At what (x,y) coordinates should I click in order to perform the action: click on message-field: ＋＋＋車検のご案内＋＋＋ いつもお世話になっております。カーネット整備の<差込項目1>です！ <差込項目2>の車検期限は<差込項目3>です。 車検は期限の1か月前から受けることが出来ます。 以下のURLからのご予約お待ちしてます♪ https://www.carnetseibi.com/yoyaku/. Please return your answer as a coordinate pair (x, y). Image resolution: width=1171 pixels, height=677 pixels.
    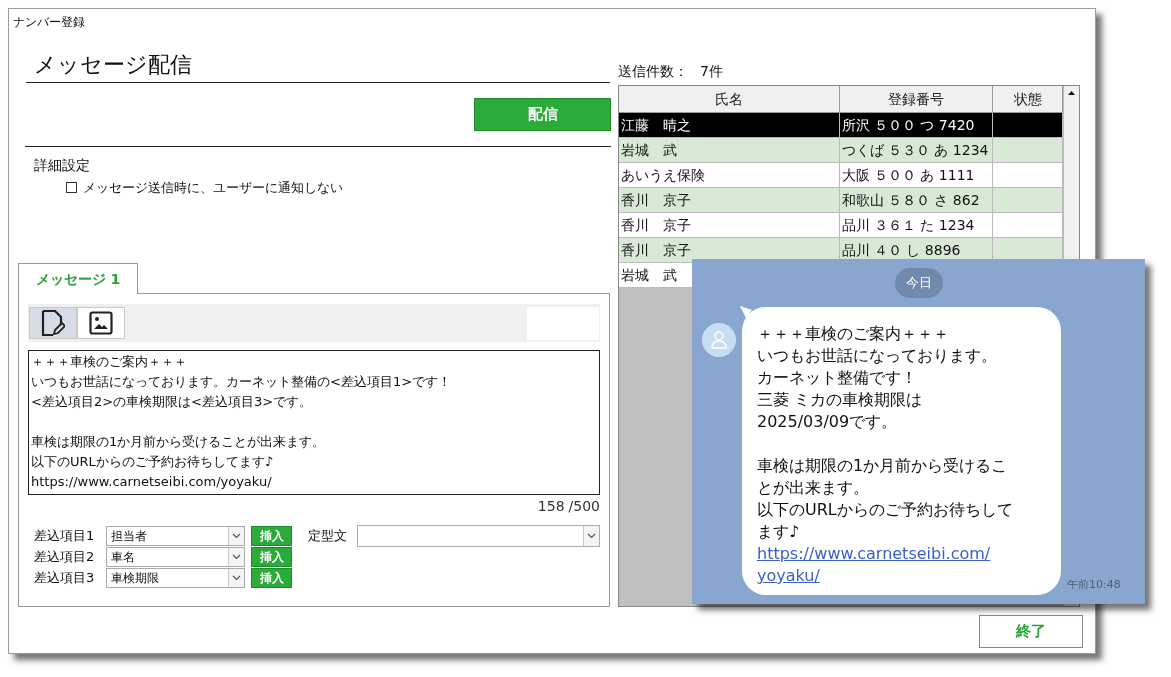
    Looking at the image, I should click on (314, 422).